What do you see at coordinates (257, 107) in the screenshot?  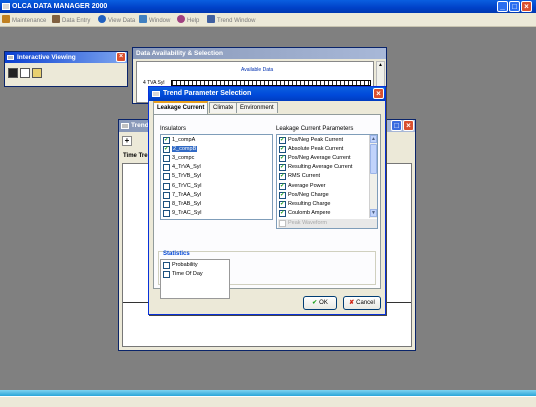 I see `tab-environment: Environment` at bounding box center [257, 107].